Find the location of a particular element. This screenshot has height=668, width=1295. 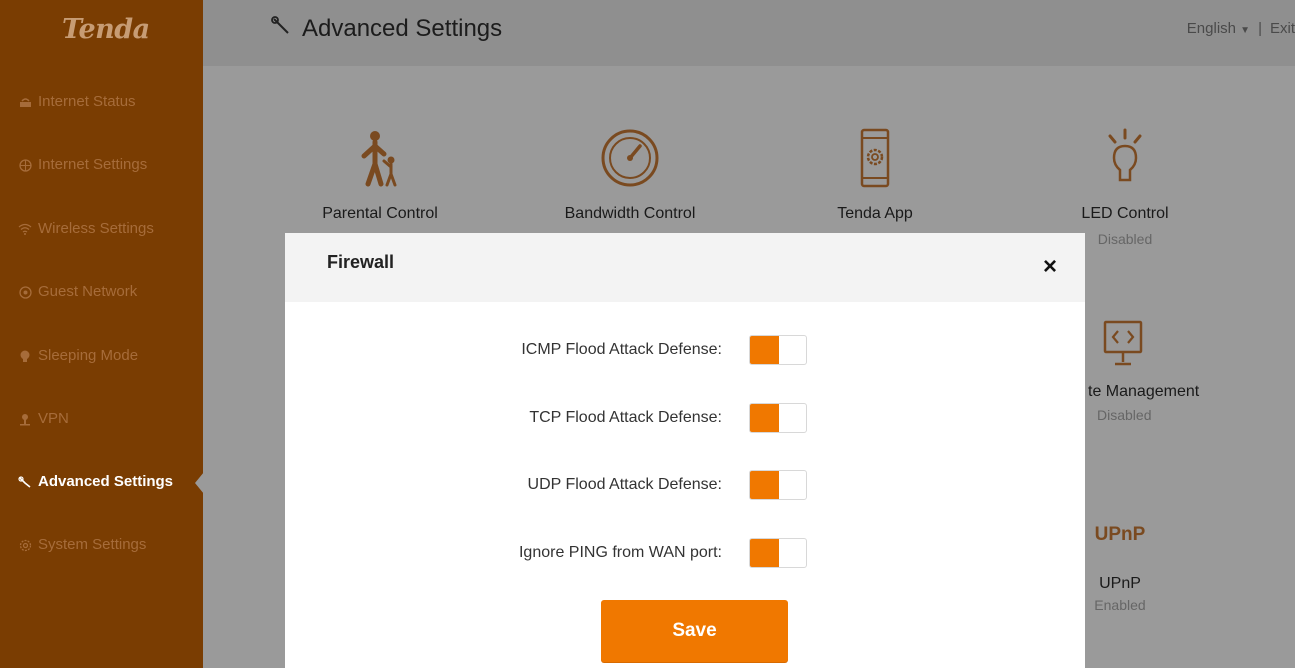

sidebar-item-label: Advanced Settings is located at coordinates (106, 481).